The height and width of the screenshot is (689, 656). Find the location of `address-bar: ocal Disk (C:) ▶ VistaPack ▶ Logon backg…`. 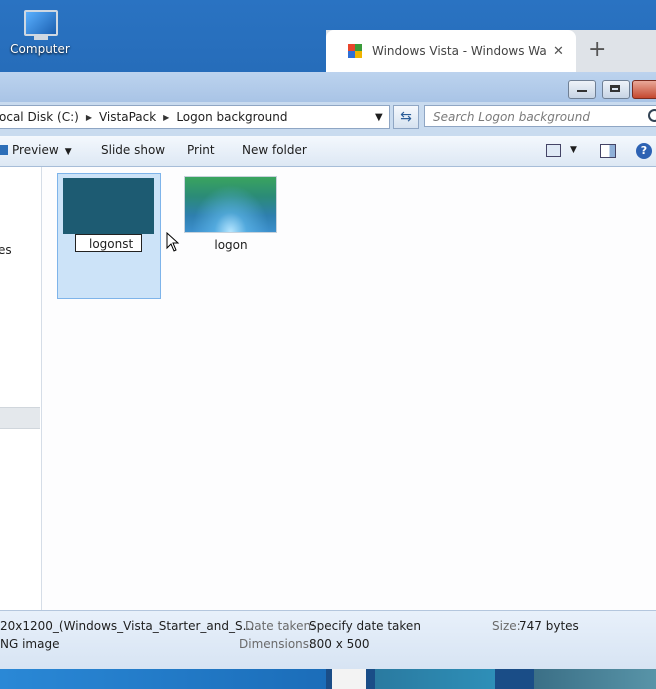

address-bar: ocal Disk (C:) ▶ VistaPack ▶ Logon backg… is located at coordinates (195, 117).